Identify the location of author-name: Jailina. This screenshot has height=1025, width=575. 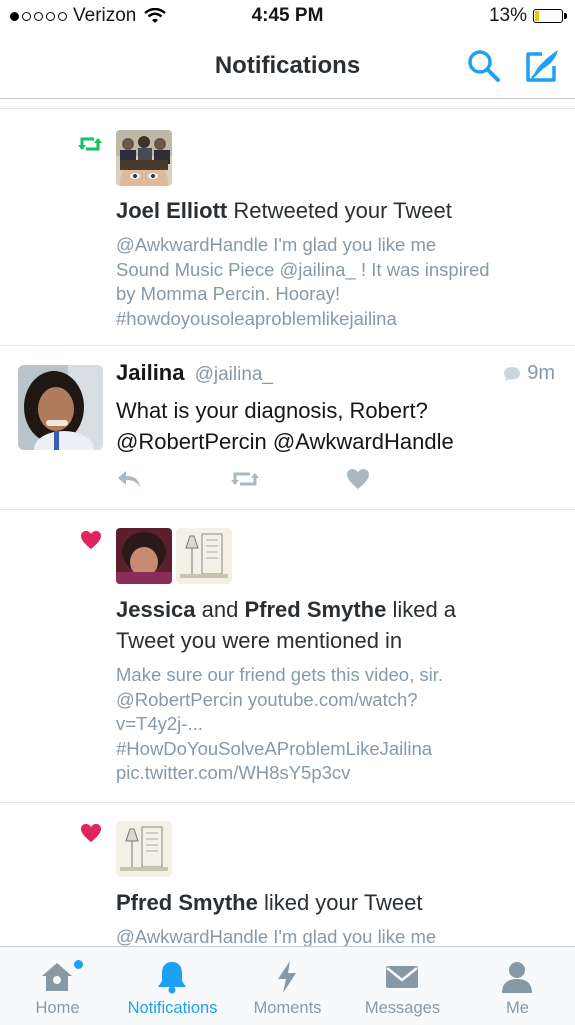
(150, 372).